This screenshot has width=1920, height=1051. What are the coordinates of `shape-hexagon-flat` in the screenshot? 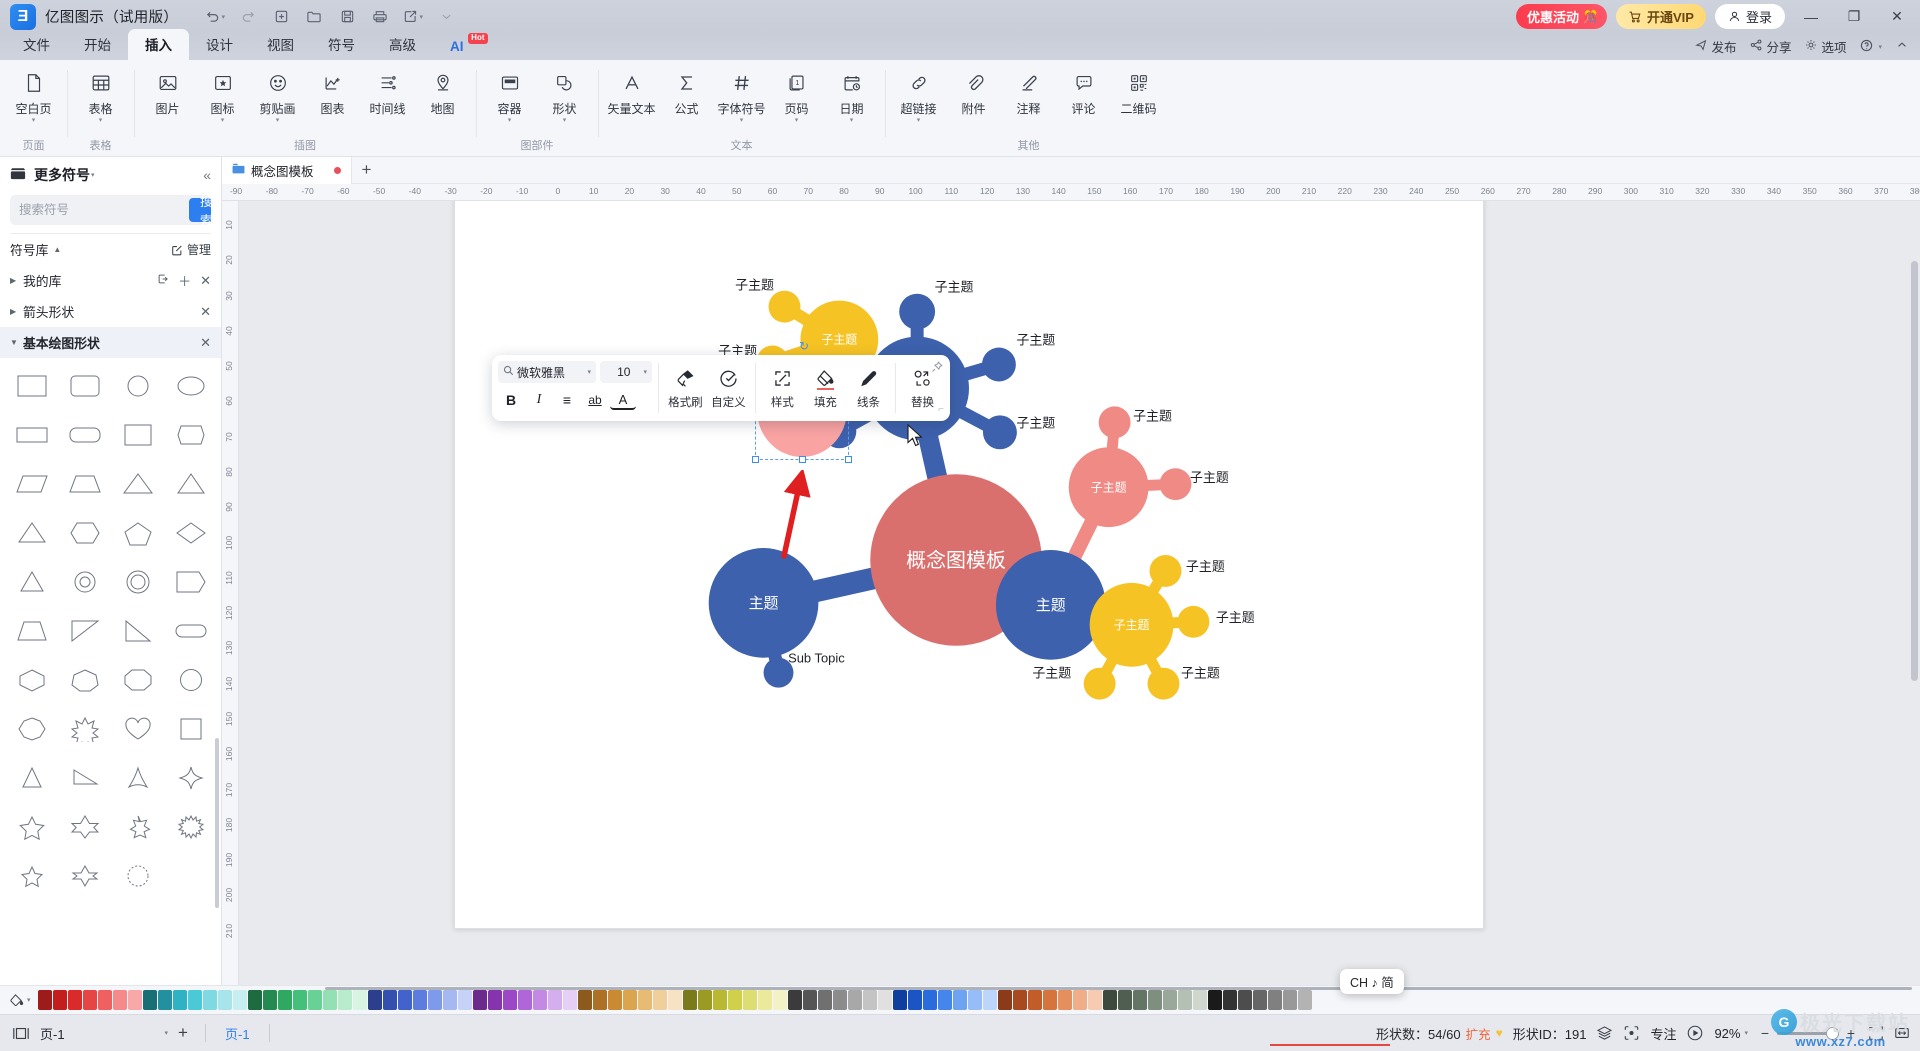 It's located at (31, 679).